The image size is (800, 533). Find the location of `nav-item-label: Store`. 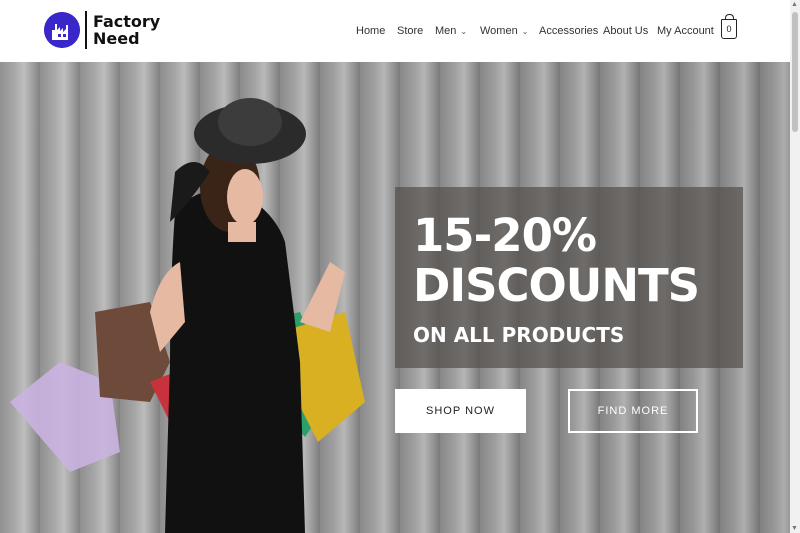

nav-item-label: Store is located at coordinates (410, 31).